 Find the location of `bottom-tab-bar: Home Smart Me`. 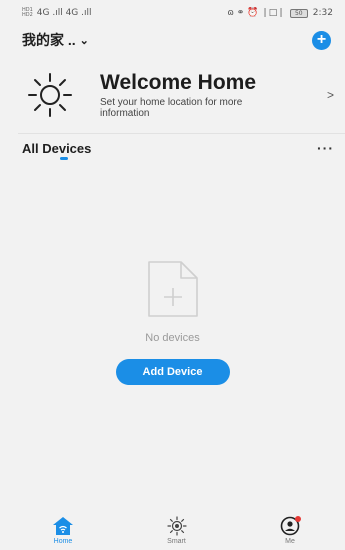

bottom-tab-bar: Home Smart Me is located at coordinates (172, 533).